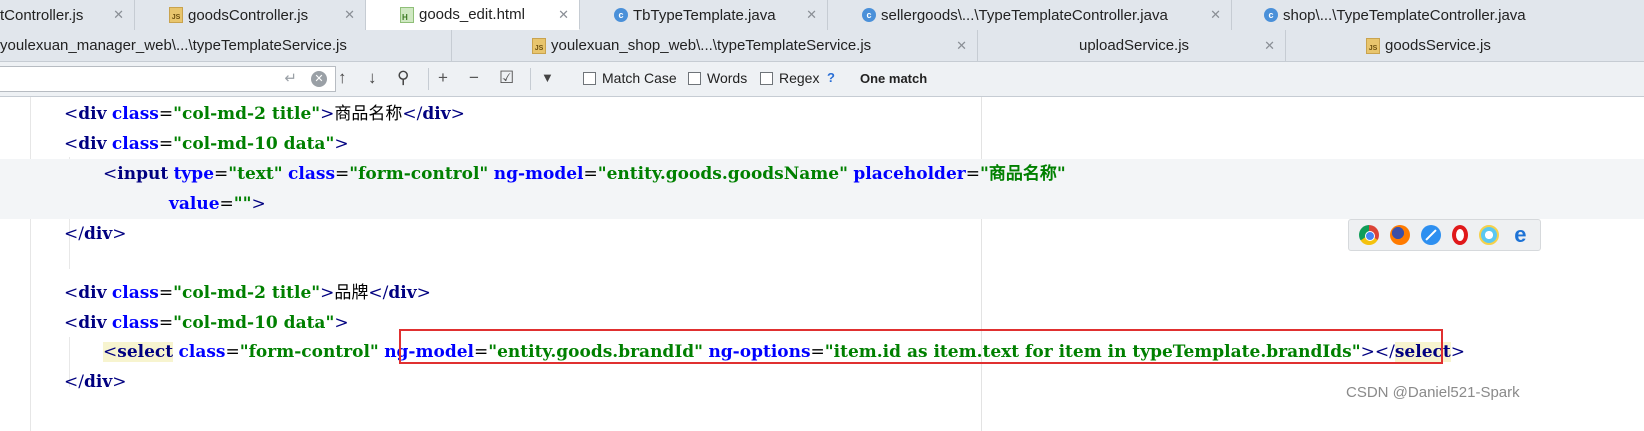 The width and height of the screenshot is (1644, 431). What do you see at coordinates (1520, 235) in the screenshot?
I see `edge-icon: e` at bounding box center [1520, 235].